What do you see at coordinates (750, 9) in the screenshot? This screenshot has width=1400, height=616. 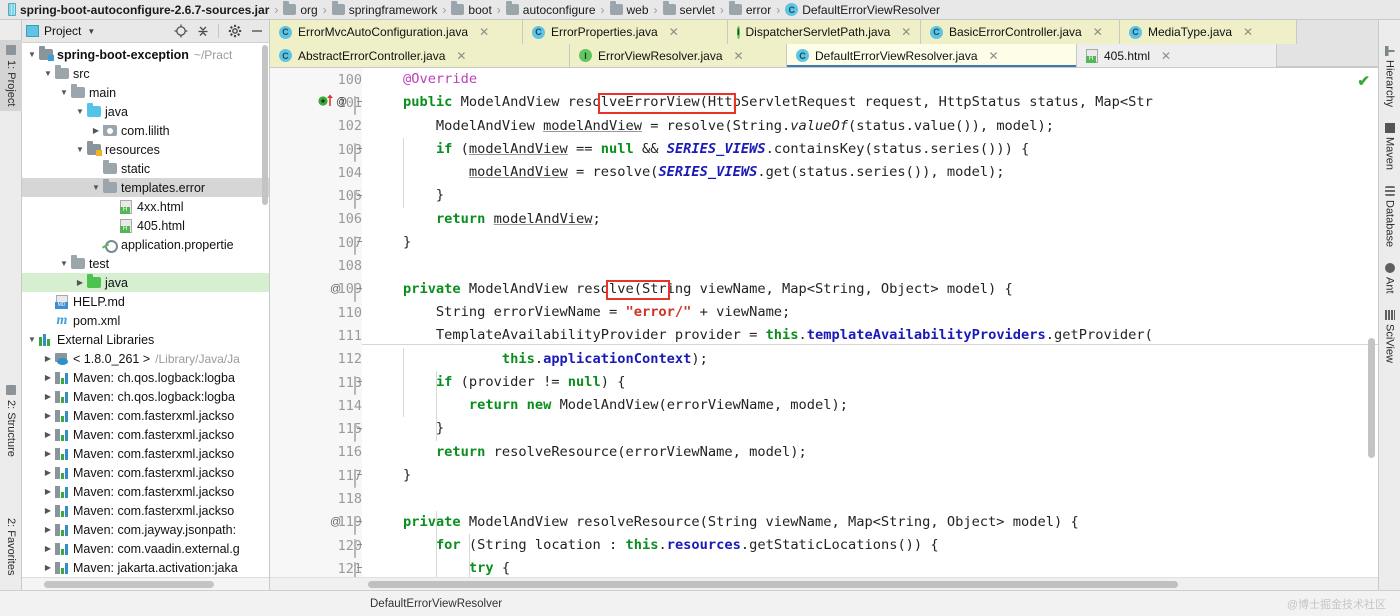 I see `breadcrumb-item: error` at bounding box center [750, 9].